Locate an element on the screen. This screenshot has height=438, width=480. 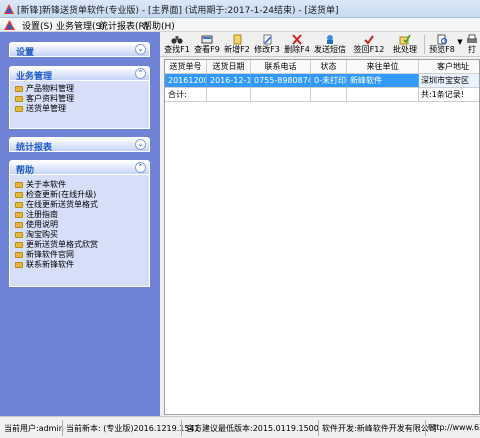
app-menu-icon is located at coordinates (9, 25).